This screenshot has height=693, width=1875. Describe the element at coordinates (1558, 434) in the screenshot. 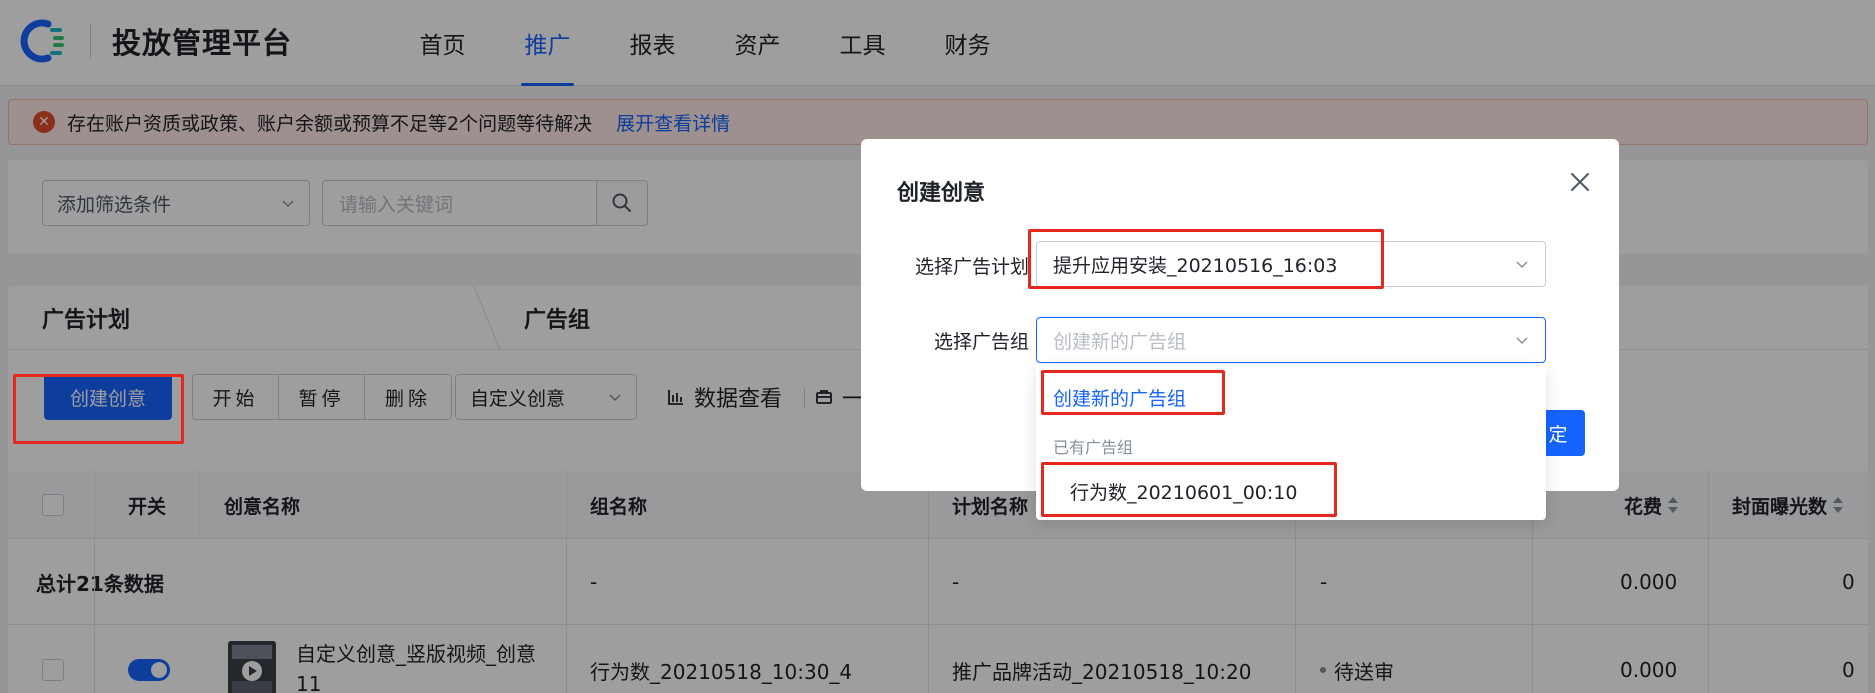

I see `confirm-label: 定` at that location.